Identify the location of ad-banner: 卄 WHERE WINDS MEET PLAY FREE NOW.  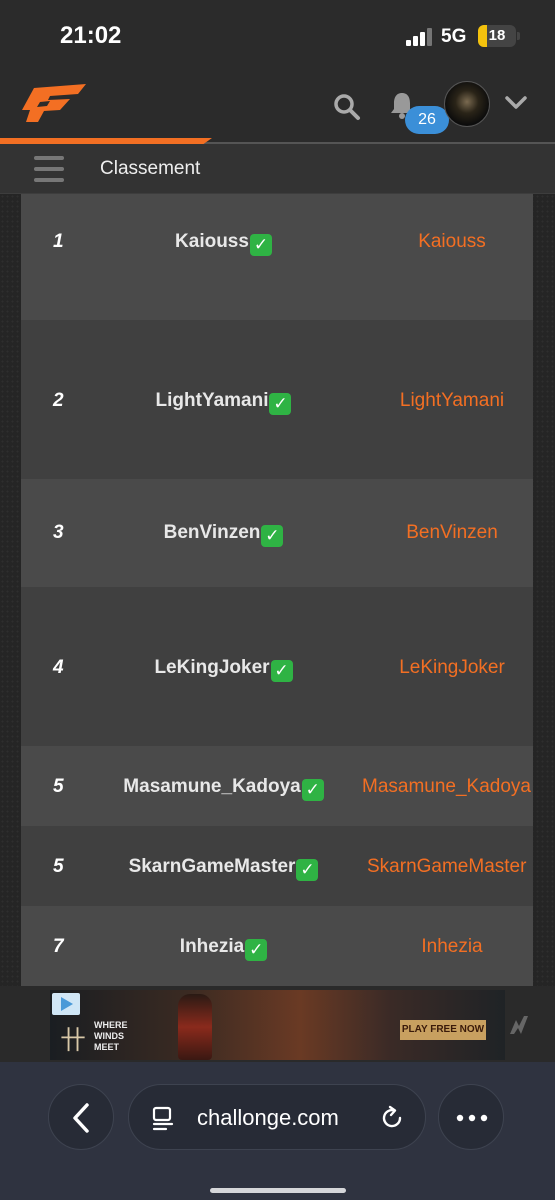
(277, 1025).